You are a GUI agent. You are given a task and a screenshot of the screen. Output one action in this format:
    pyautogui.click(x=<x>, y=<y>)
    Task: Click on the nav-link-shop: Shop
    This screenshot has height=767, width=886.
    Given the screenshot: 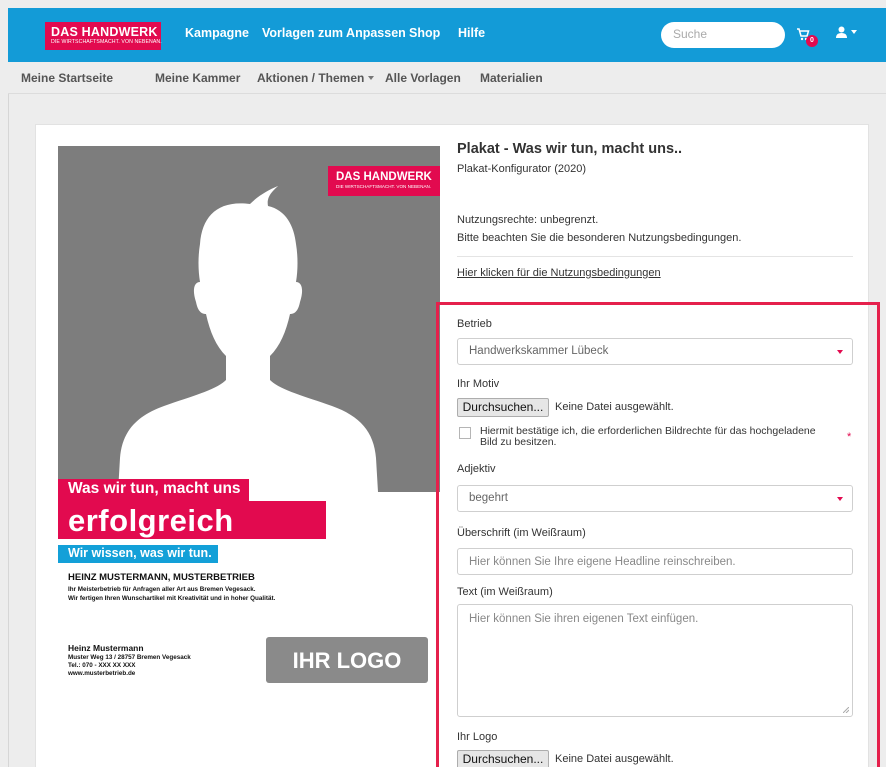 What is the action you would take?
    pyautogui.click(x=424, y=33)
    